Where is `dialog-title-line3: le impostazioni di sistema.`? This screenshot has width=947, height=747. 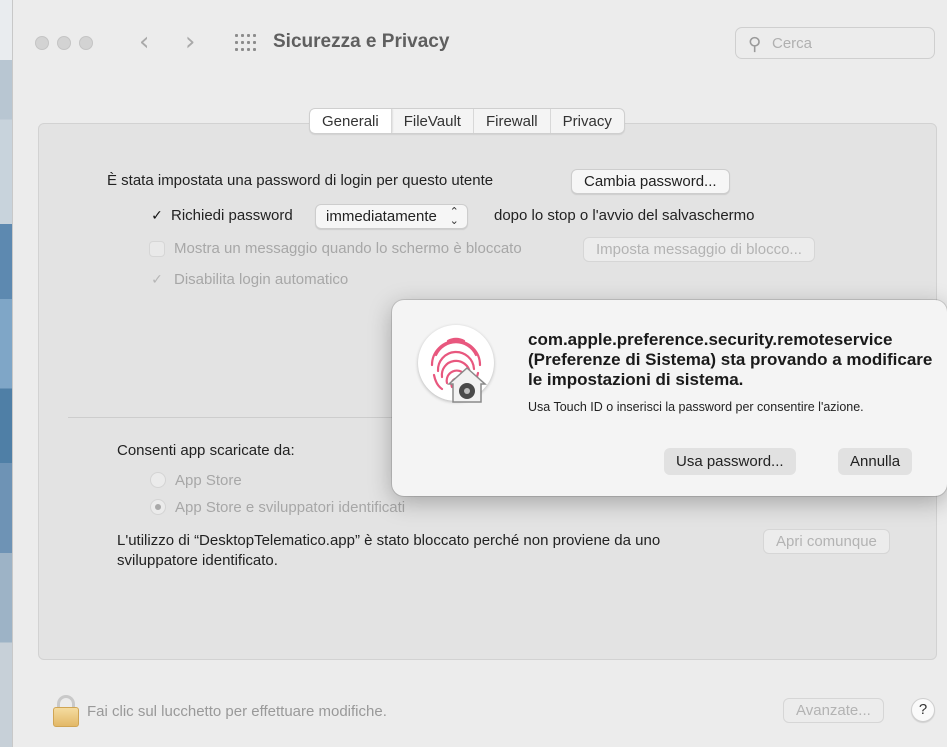 dialog-title-line3: le impostazioni di sistema. is located at coordinates (636, 379).